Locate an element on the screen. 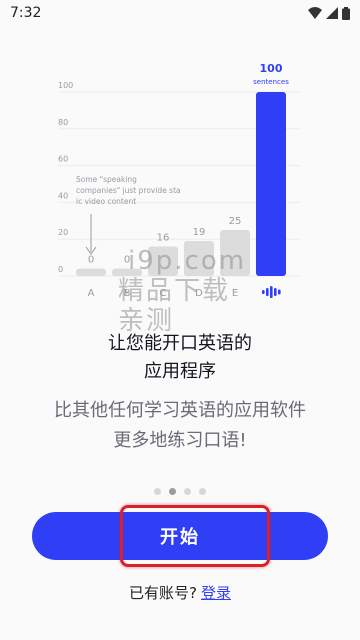  status-icons is located at coordinates (329, 13).